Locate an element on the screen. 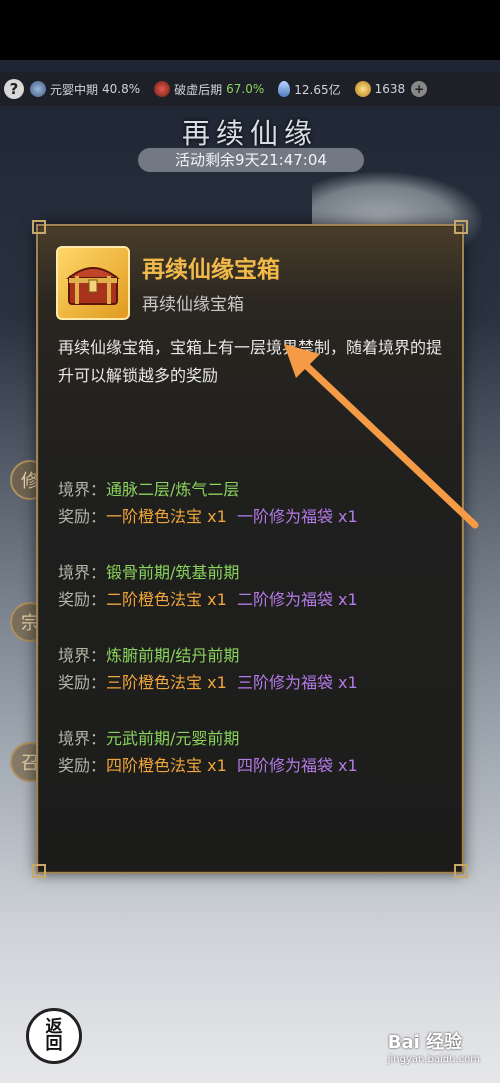  back-label-2: 回 is located at coordinates (54, 1044).